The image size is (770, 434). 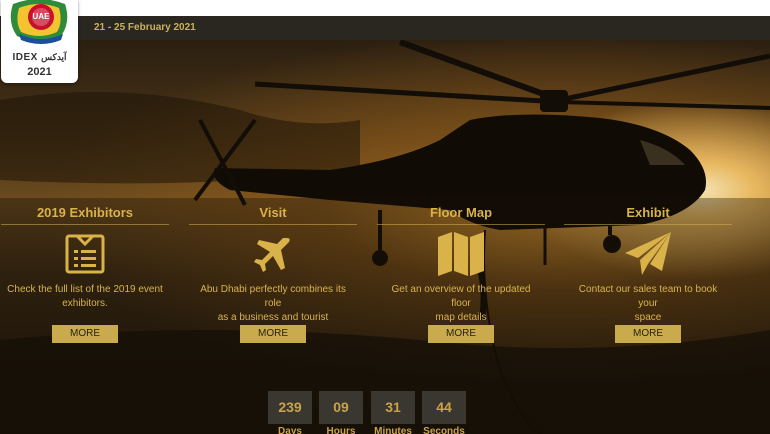 What do you see at coordinates (648, 215) in the screenshot?
I see `card-title: Exhibit` at bounding box center [648, 215].